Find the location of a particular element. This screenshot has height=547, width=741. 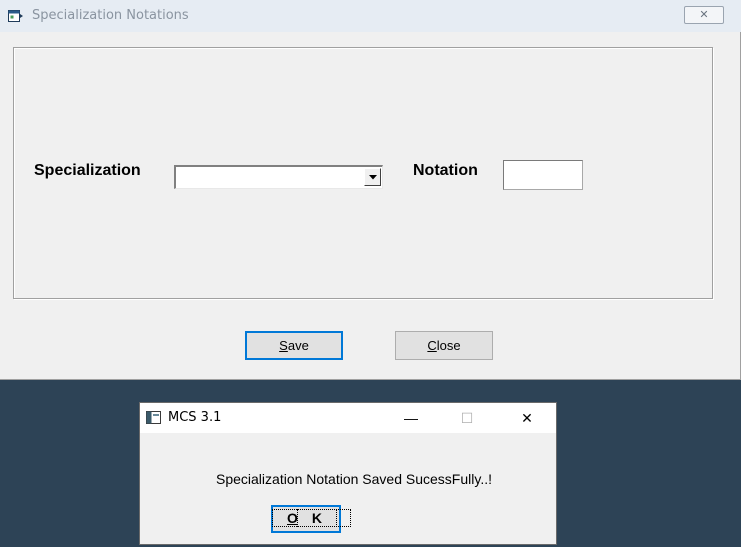

ok-button: OK is located at coordinates (311, 519).